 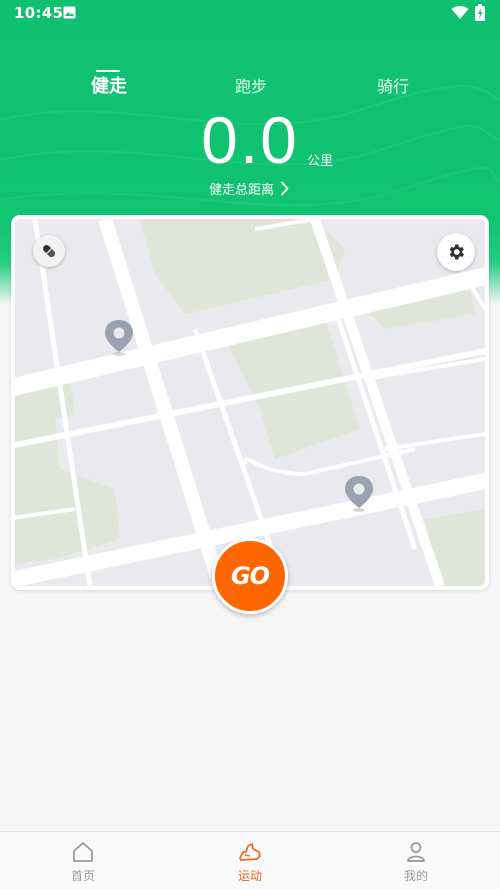 I want to click on pill-button, so click(x=49, y=251).